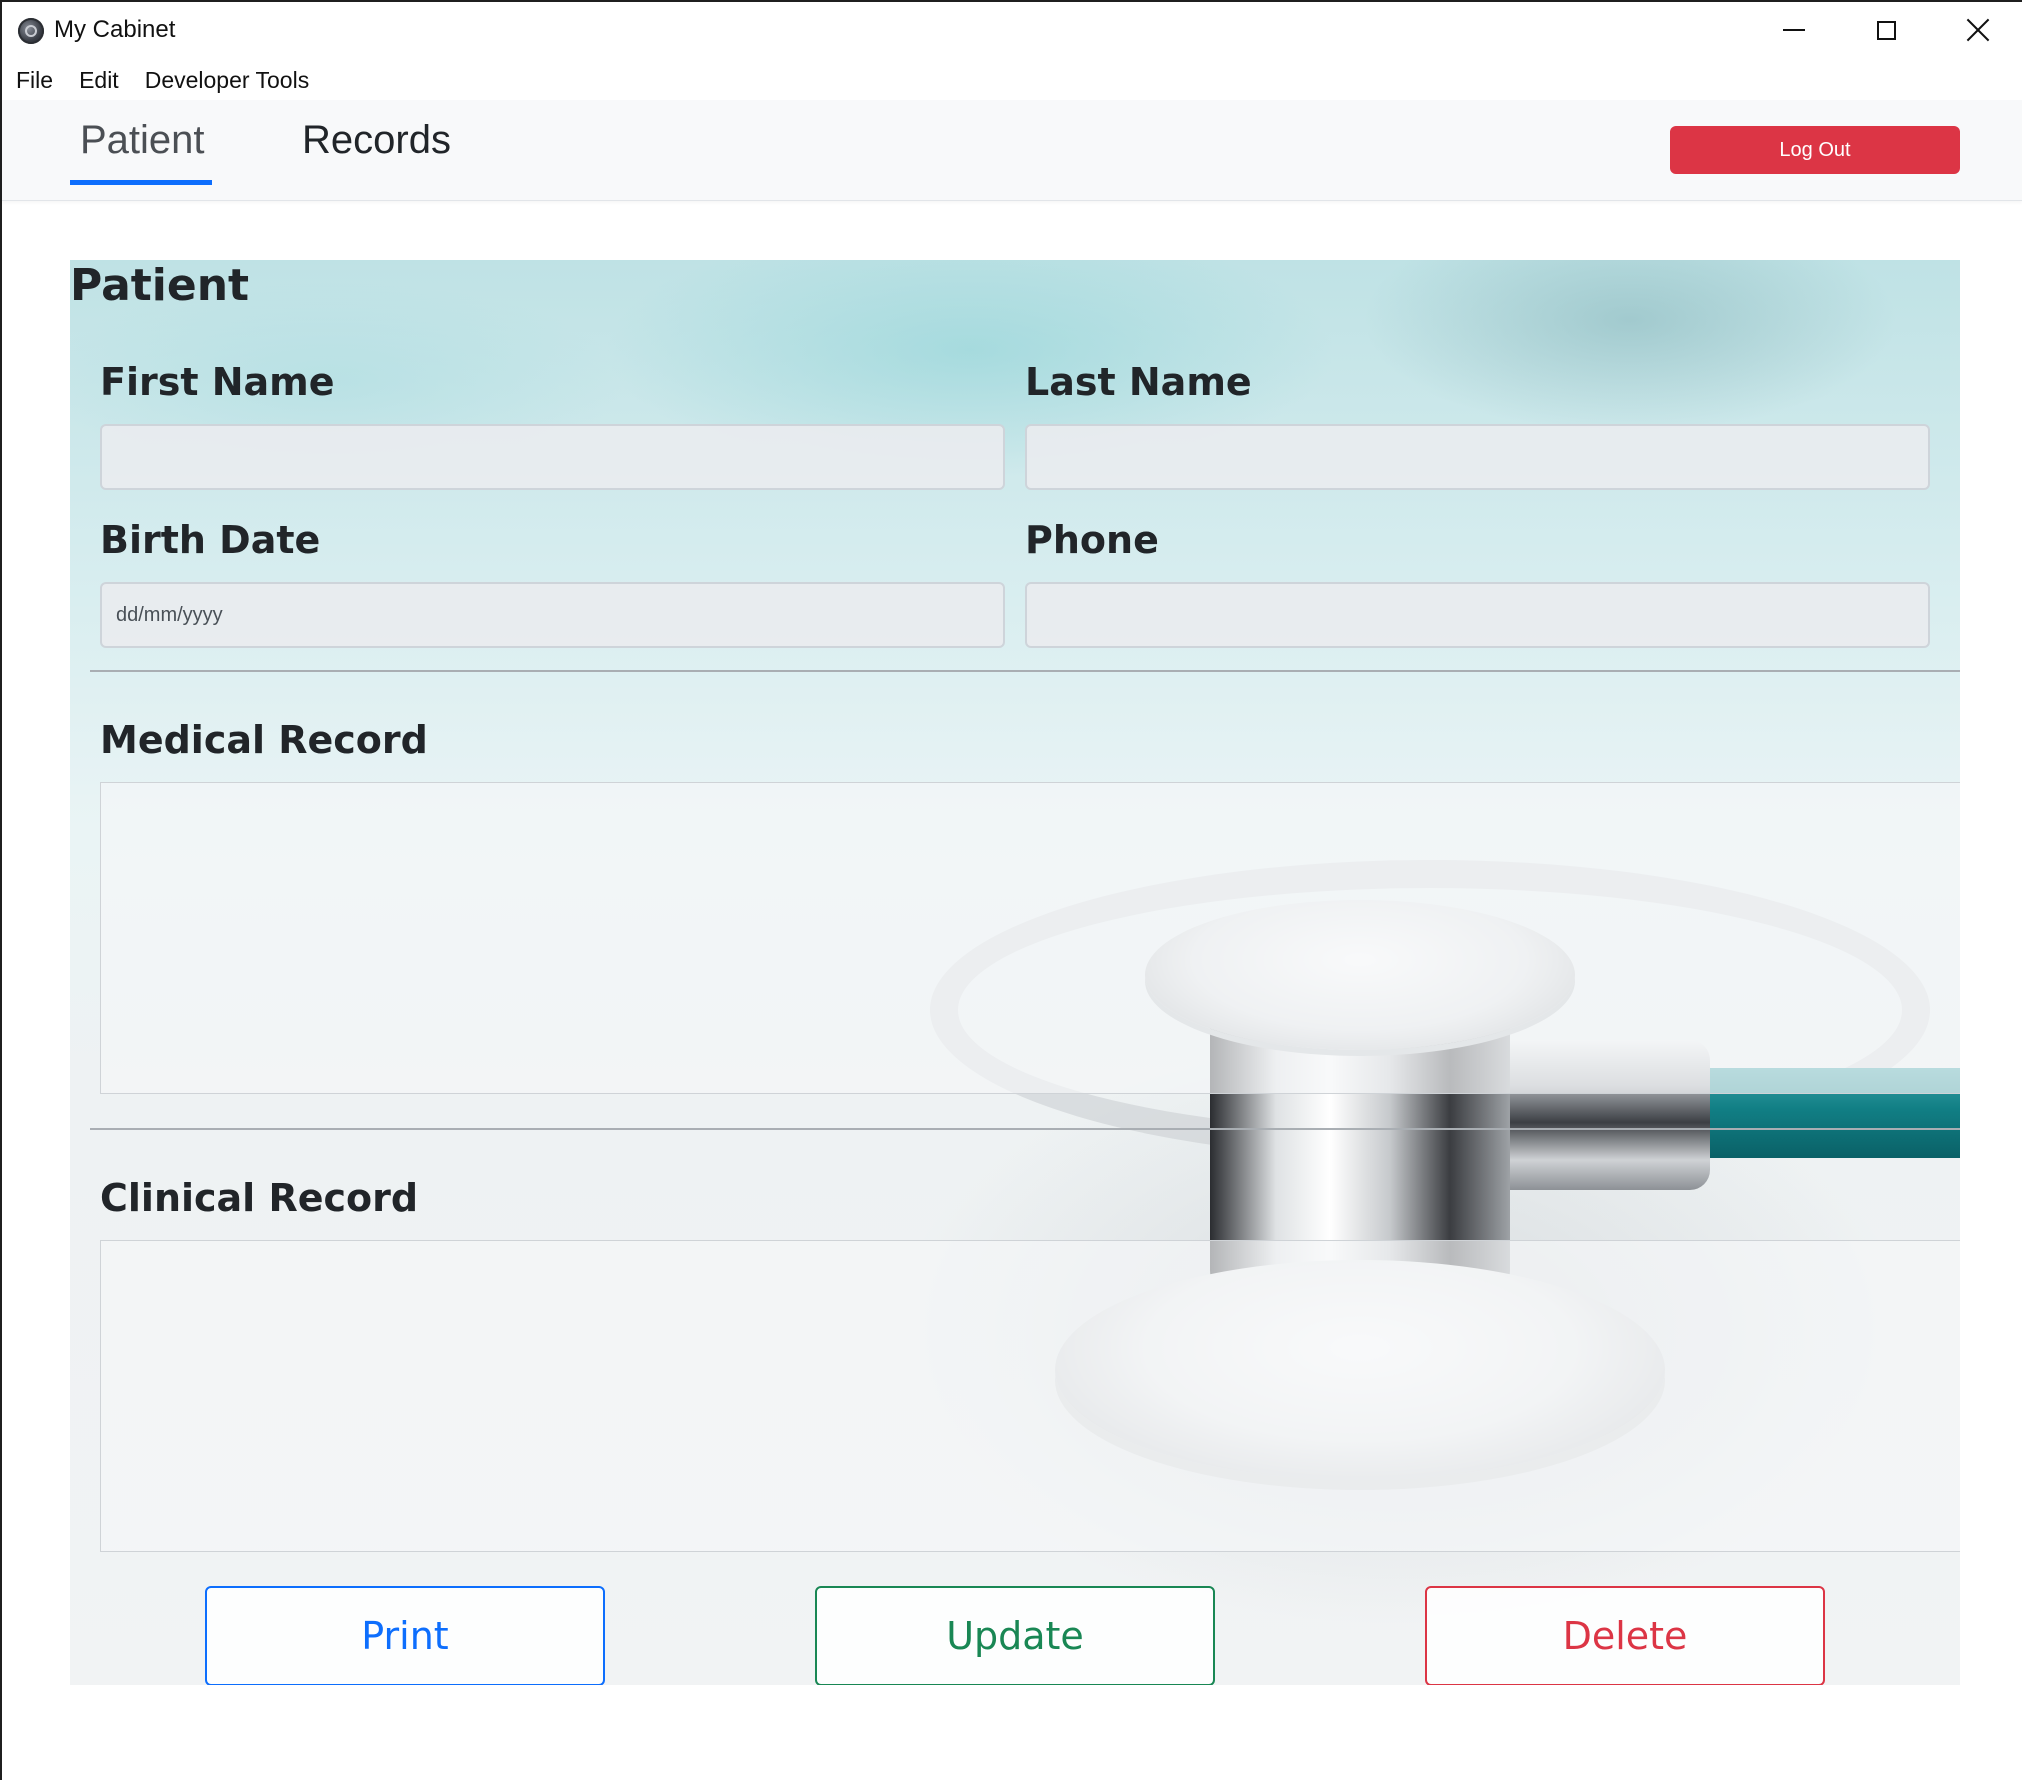 This screenshot has width=2022, height=1780. I want to click on minimize-button, so click(1794, 30).